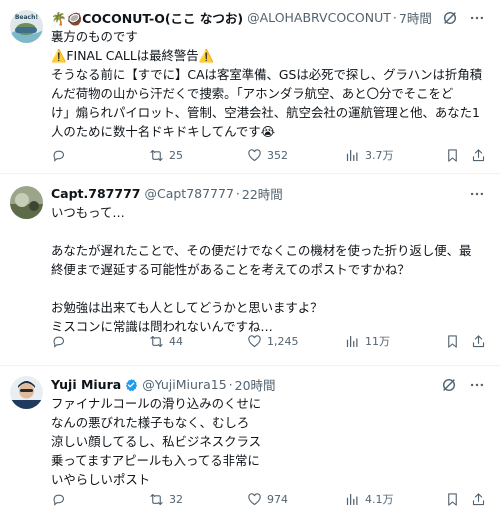  I want to click on like-count: 974, so click(277, 499).